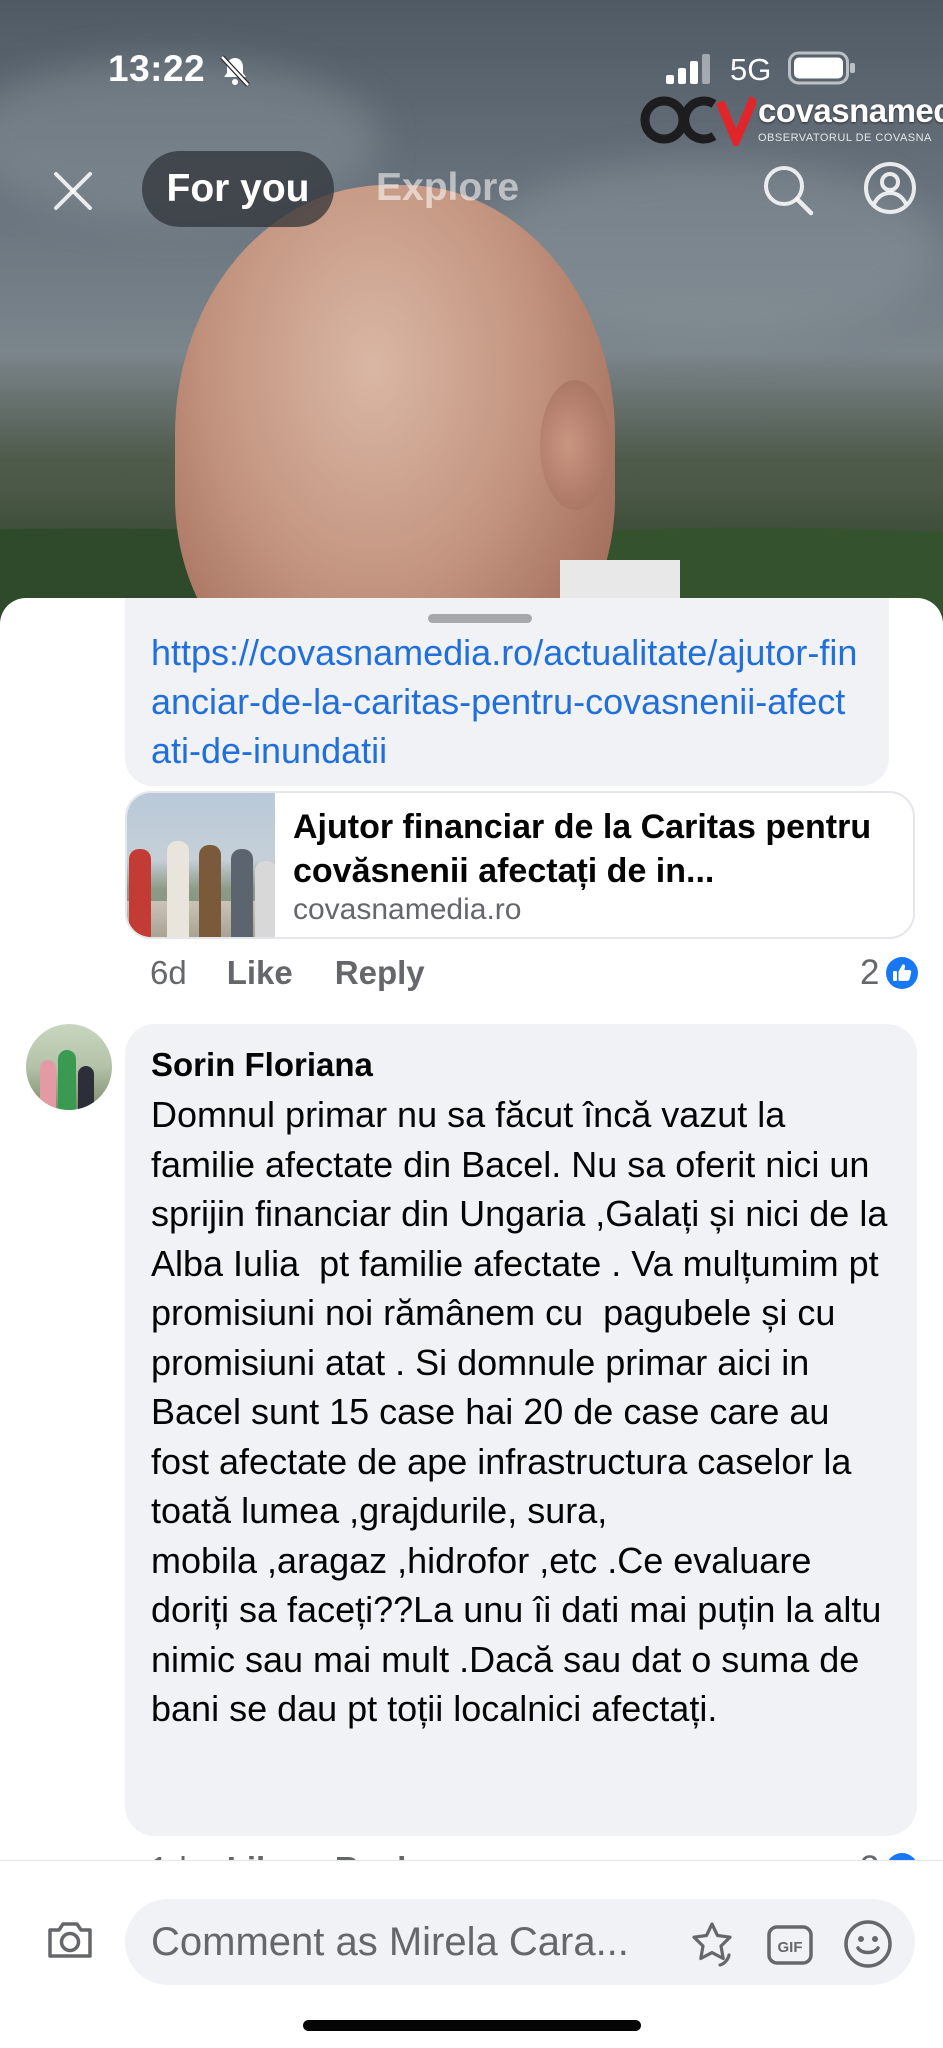 This screenshot has height=2048, width=943. What do you see at coordinates (238, 189) in the screenshot?
I see `tab-for-you: For you` at bounding box center [238, 189].